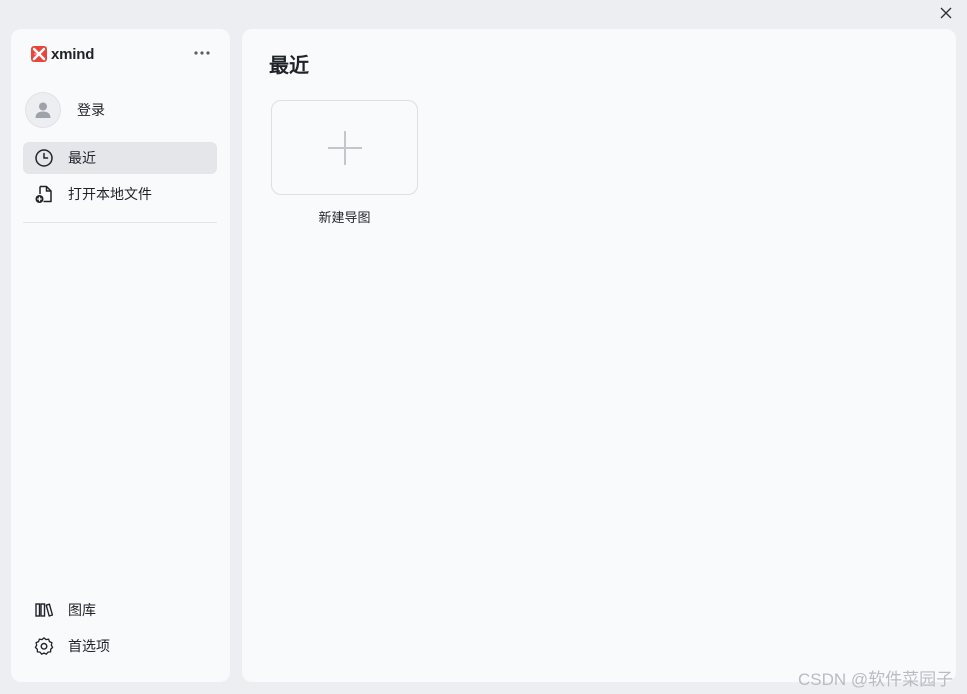  Describe the element at coordinates (89, 647) in the screenshot. I see `sidebar-item-label: 首选项` at that location.